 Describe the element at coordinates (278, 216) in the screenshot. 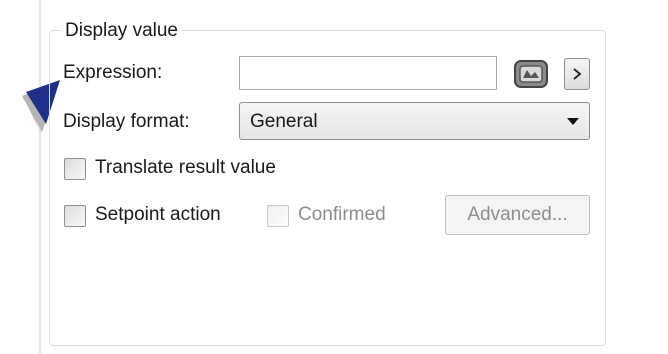

I see `confirmed-checkbox` at that location.